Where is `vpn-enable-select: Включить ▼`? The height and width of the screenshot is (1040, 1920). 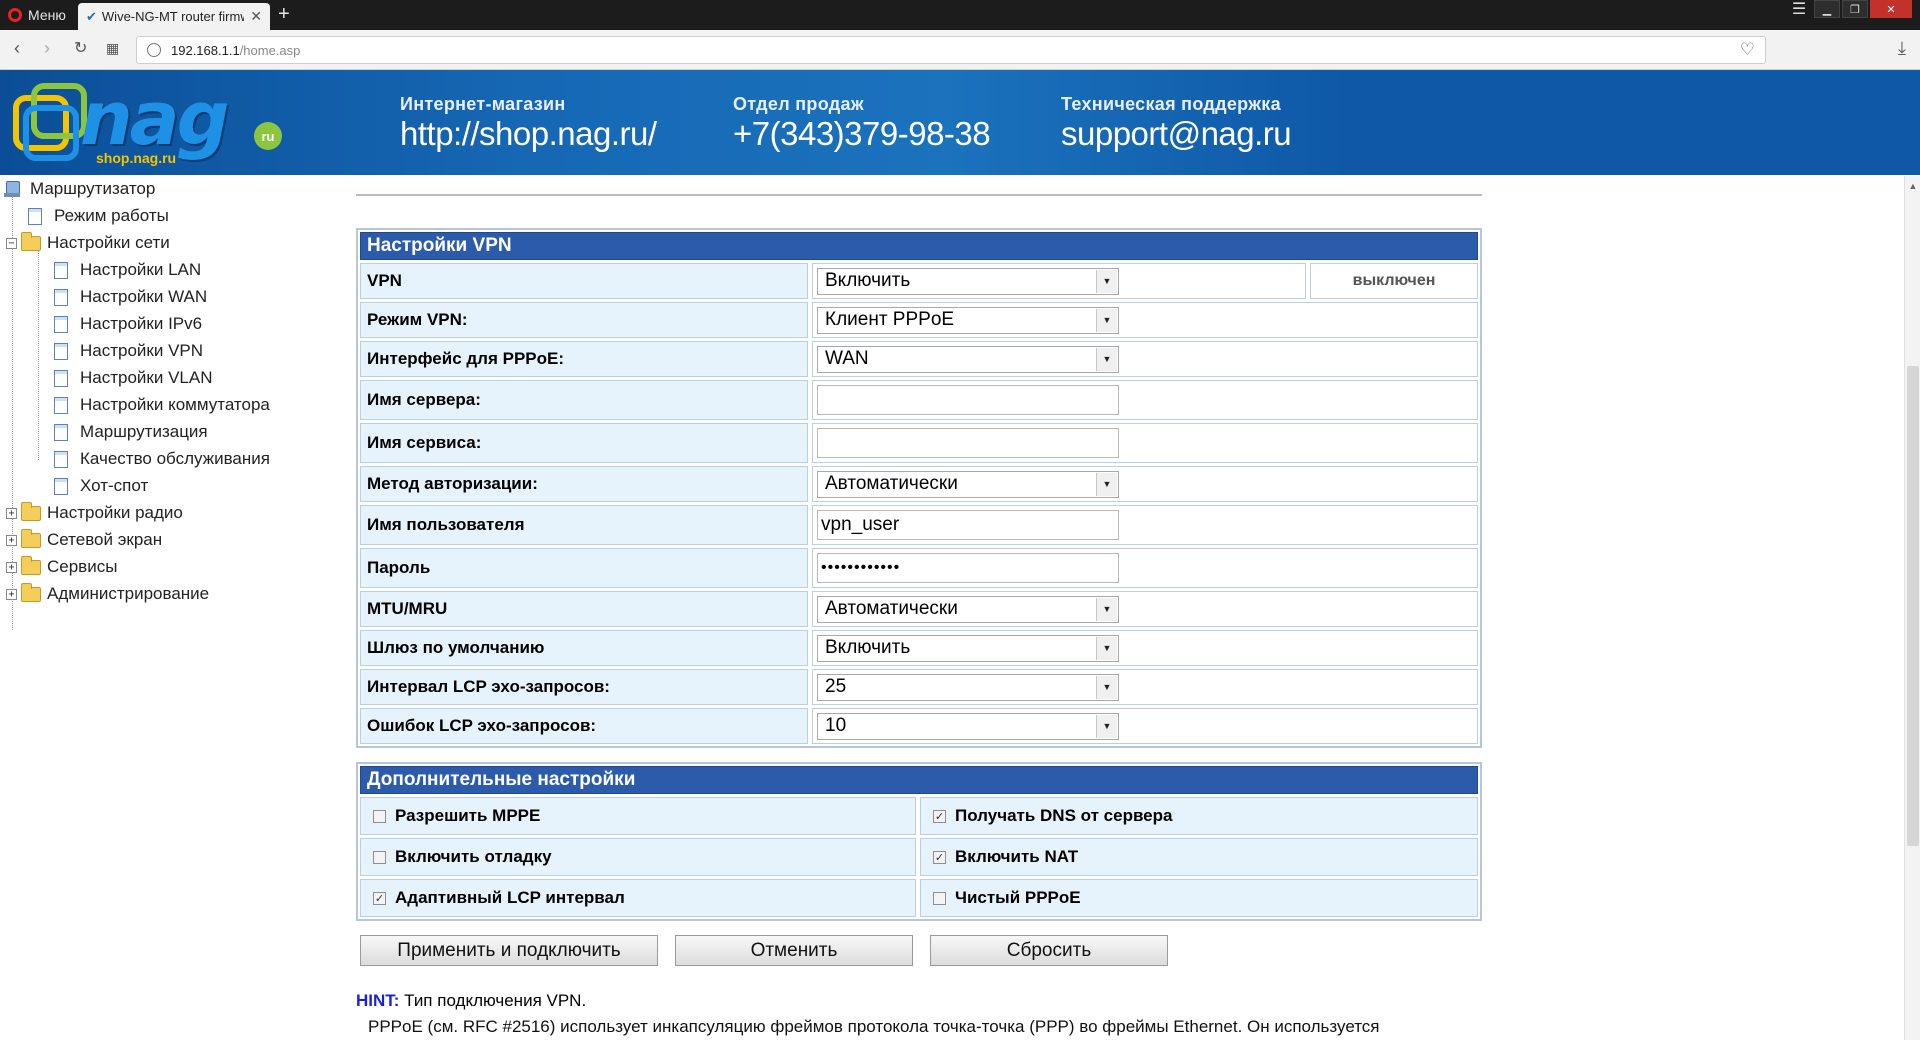
vpn-enable-select: Включить ▼ is located at coordinates (968, 281).